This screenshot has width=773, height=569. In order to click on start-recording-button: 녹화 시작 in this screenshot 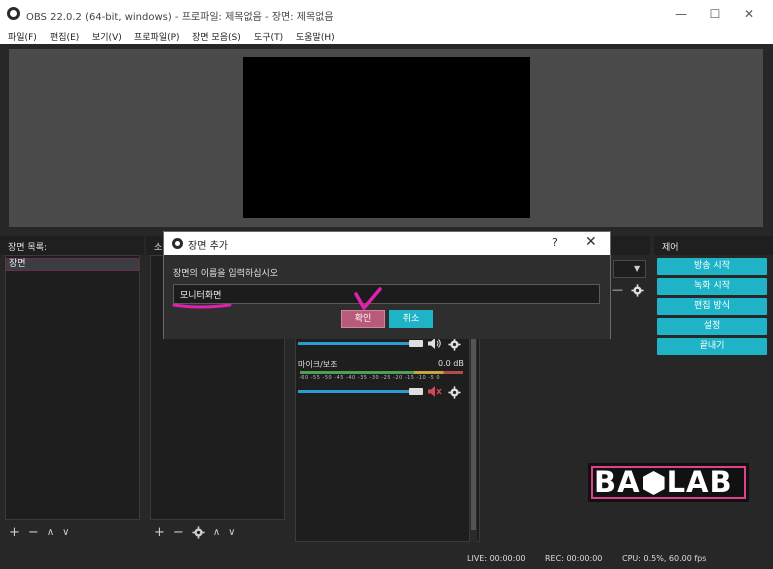, I will do `click(712, 286)`.